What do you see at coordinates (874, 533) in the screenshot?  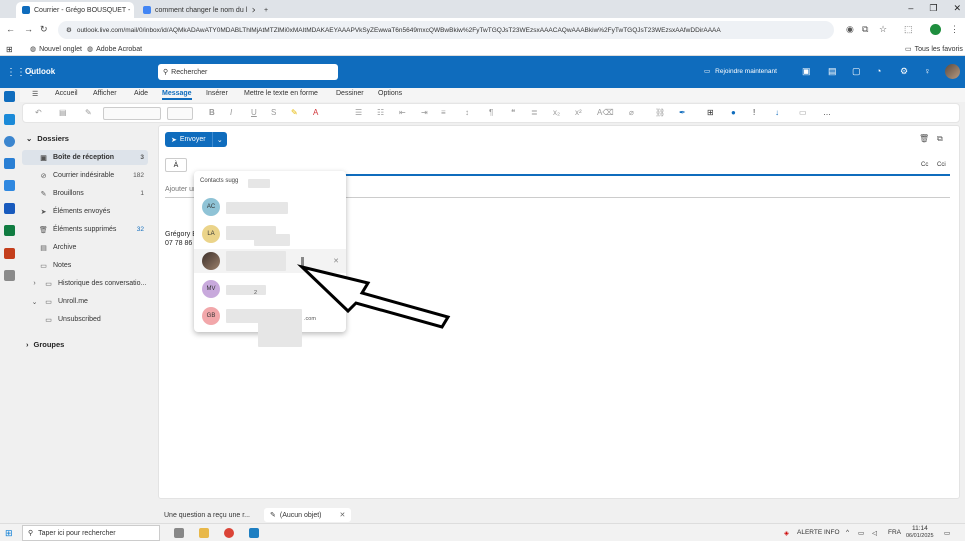 I see `volume-icon: ◁` at bounding box center [874, 533].